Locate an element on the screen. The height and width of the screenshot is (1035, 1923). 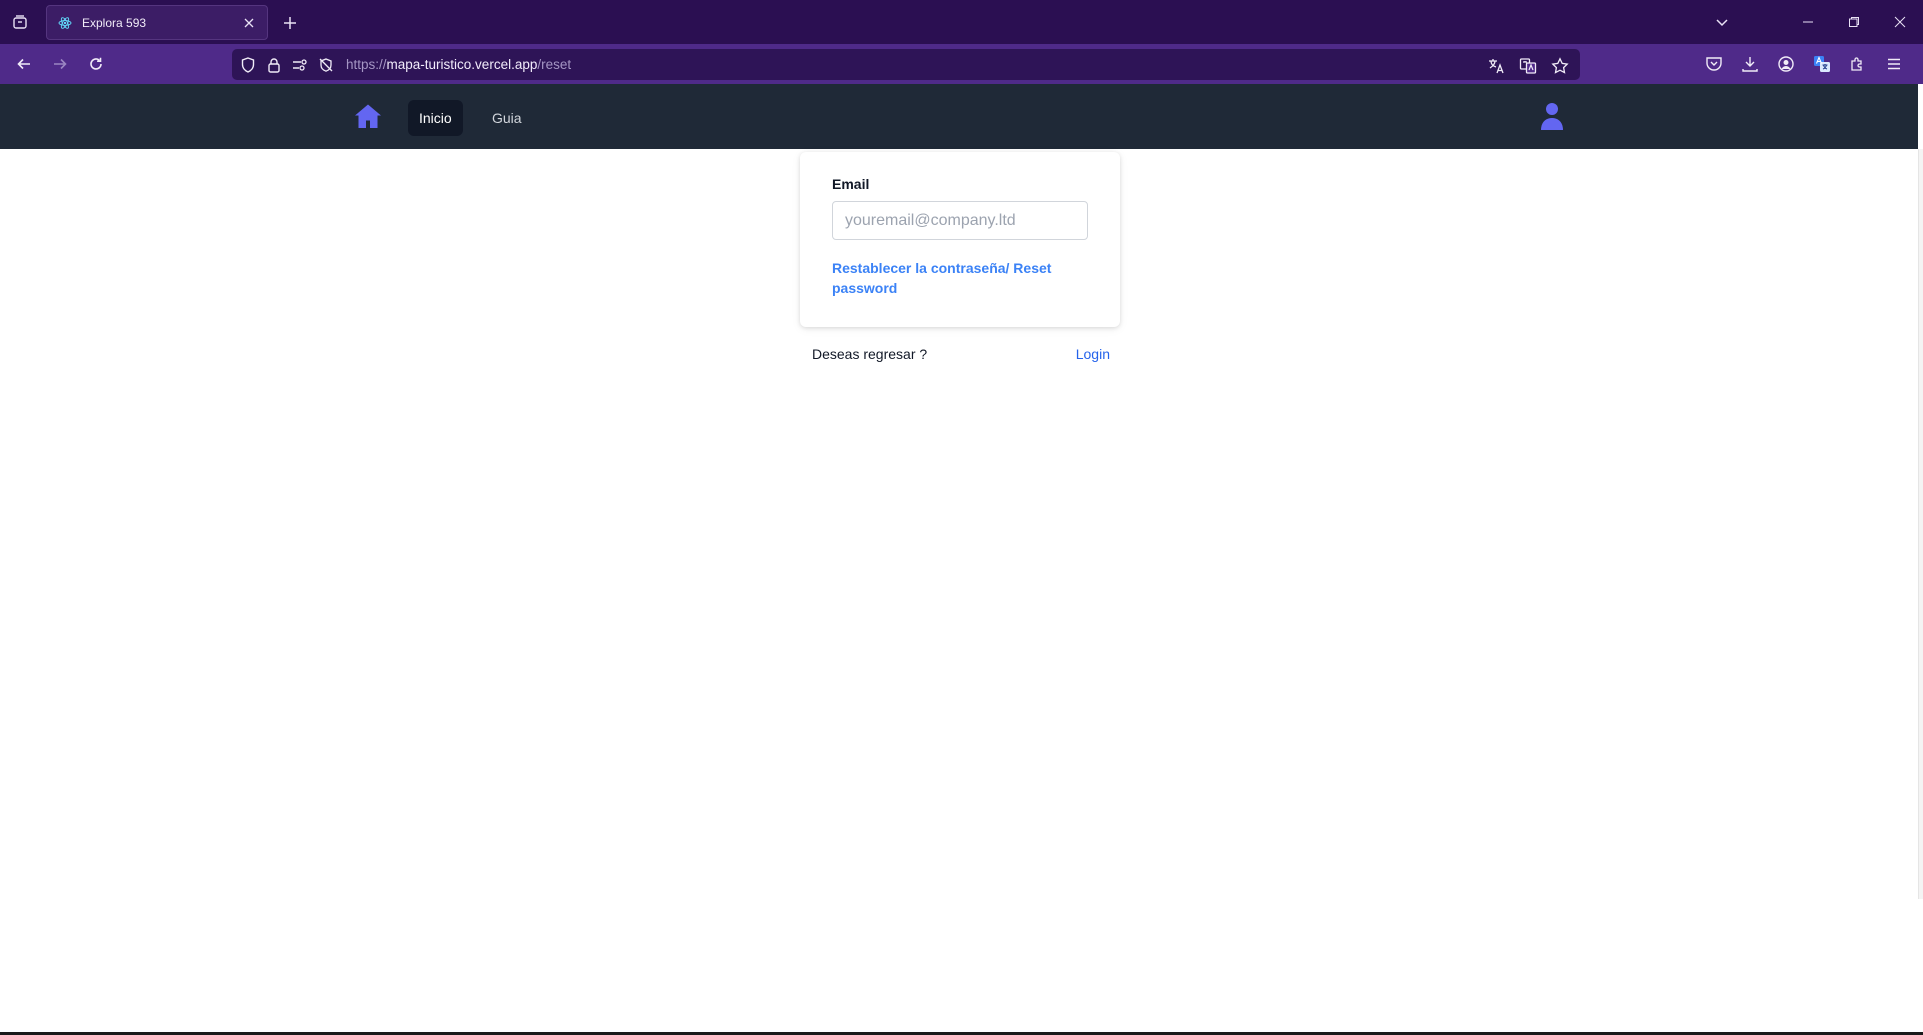
minimize-icon is located at coordinates (1808, 22).